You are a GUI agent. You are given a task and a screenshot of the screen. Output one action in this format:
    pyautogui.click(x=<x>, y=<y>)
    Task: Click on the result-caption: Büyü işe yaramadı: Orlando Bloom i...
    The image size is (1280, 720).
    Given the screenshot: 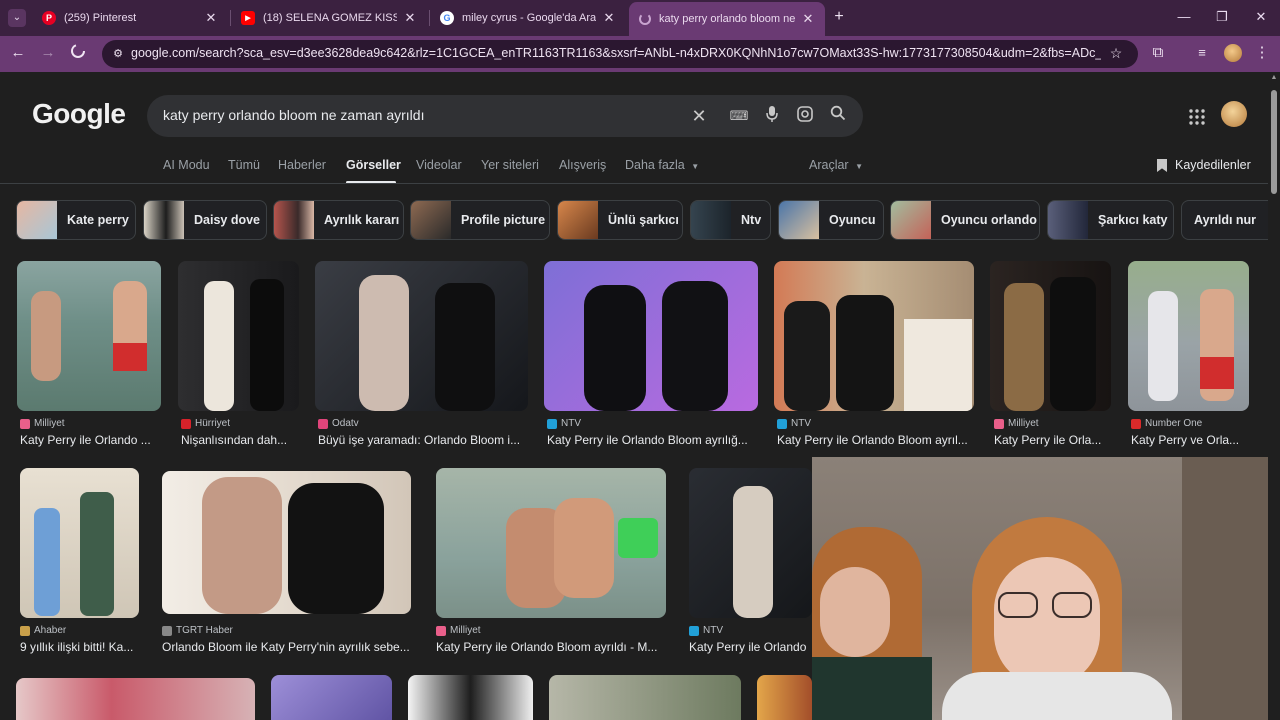 What is the action you would take?
    pyautogui.click(x=423, y=440)
    